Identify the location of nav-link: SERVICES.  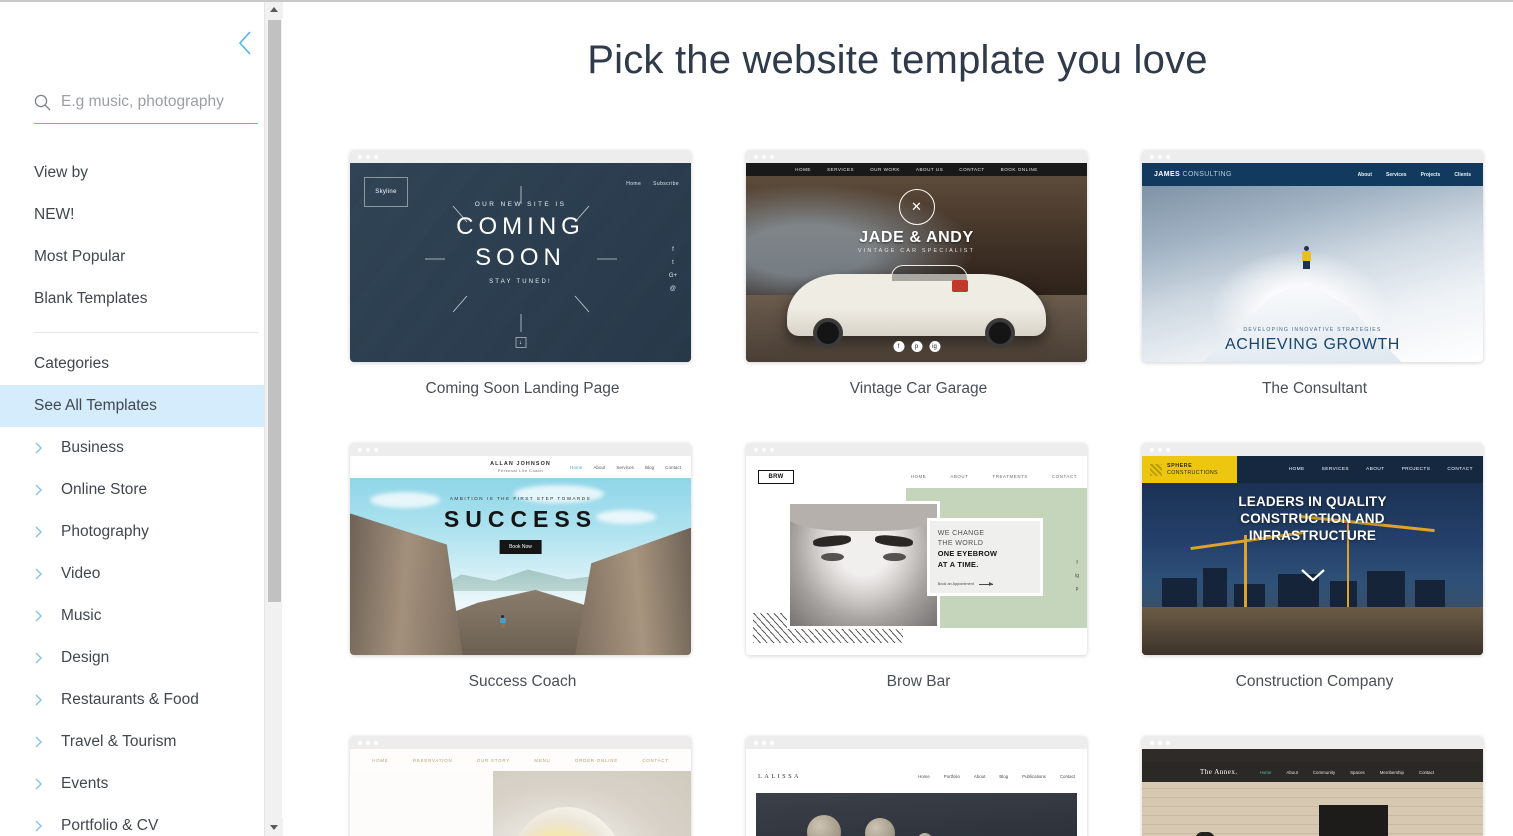
(1335, 469).